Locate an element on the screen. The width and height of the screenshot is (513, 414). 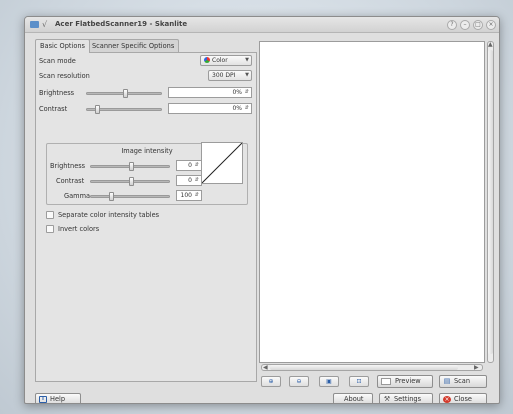
about-button: About is located at coordinates (353, 398).